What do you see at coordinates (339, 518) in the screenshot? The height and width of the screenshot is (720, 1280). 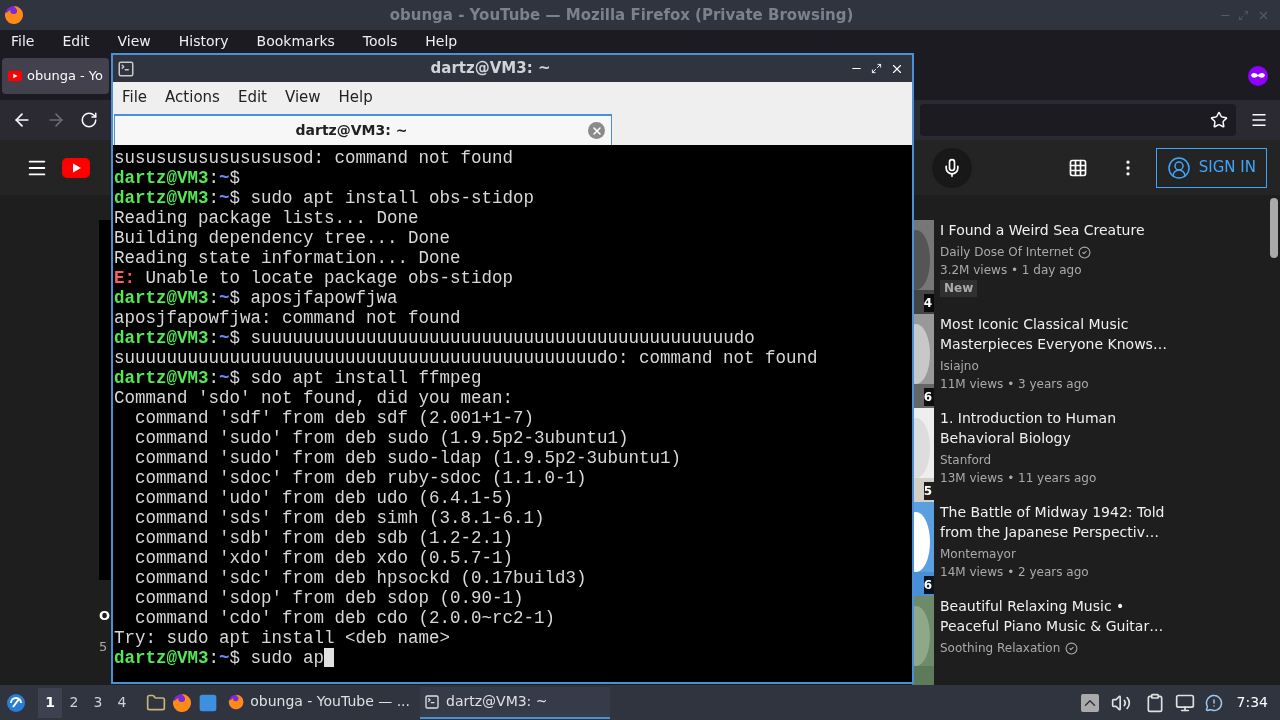 I see `terminal-line: command 'sds' from deb simh (3.8.1-6.1)` at bounding box center [339, 518].